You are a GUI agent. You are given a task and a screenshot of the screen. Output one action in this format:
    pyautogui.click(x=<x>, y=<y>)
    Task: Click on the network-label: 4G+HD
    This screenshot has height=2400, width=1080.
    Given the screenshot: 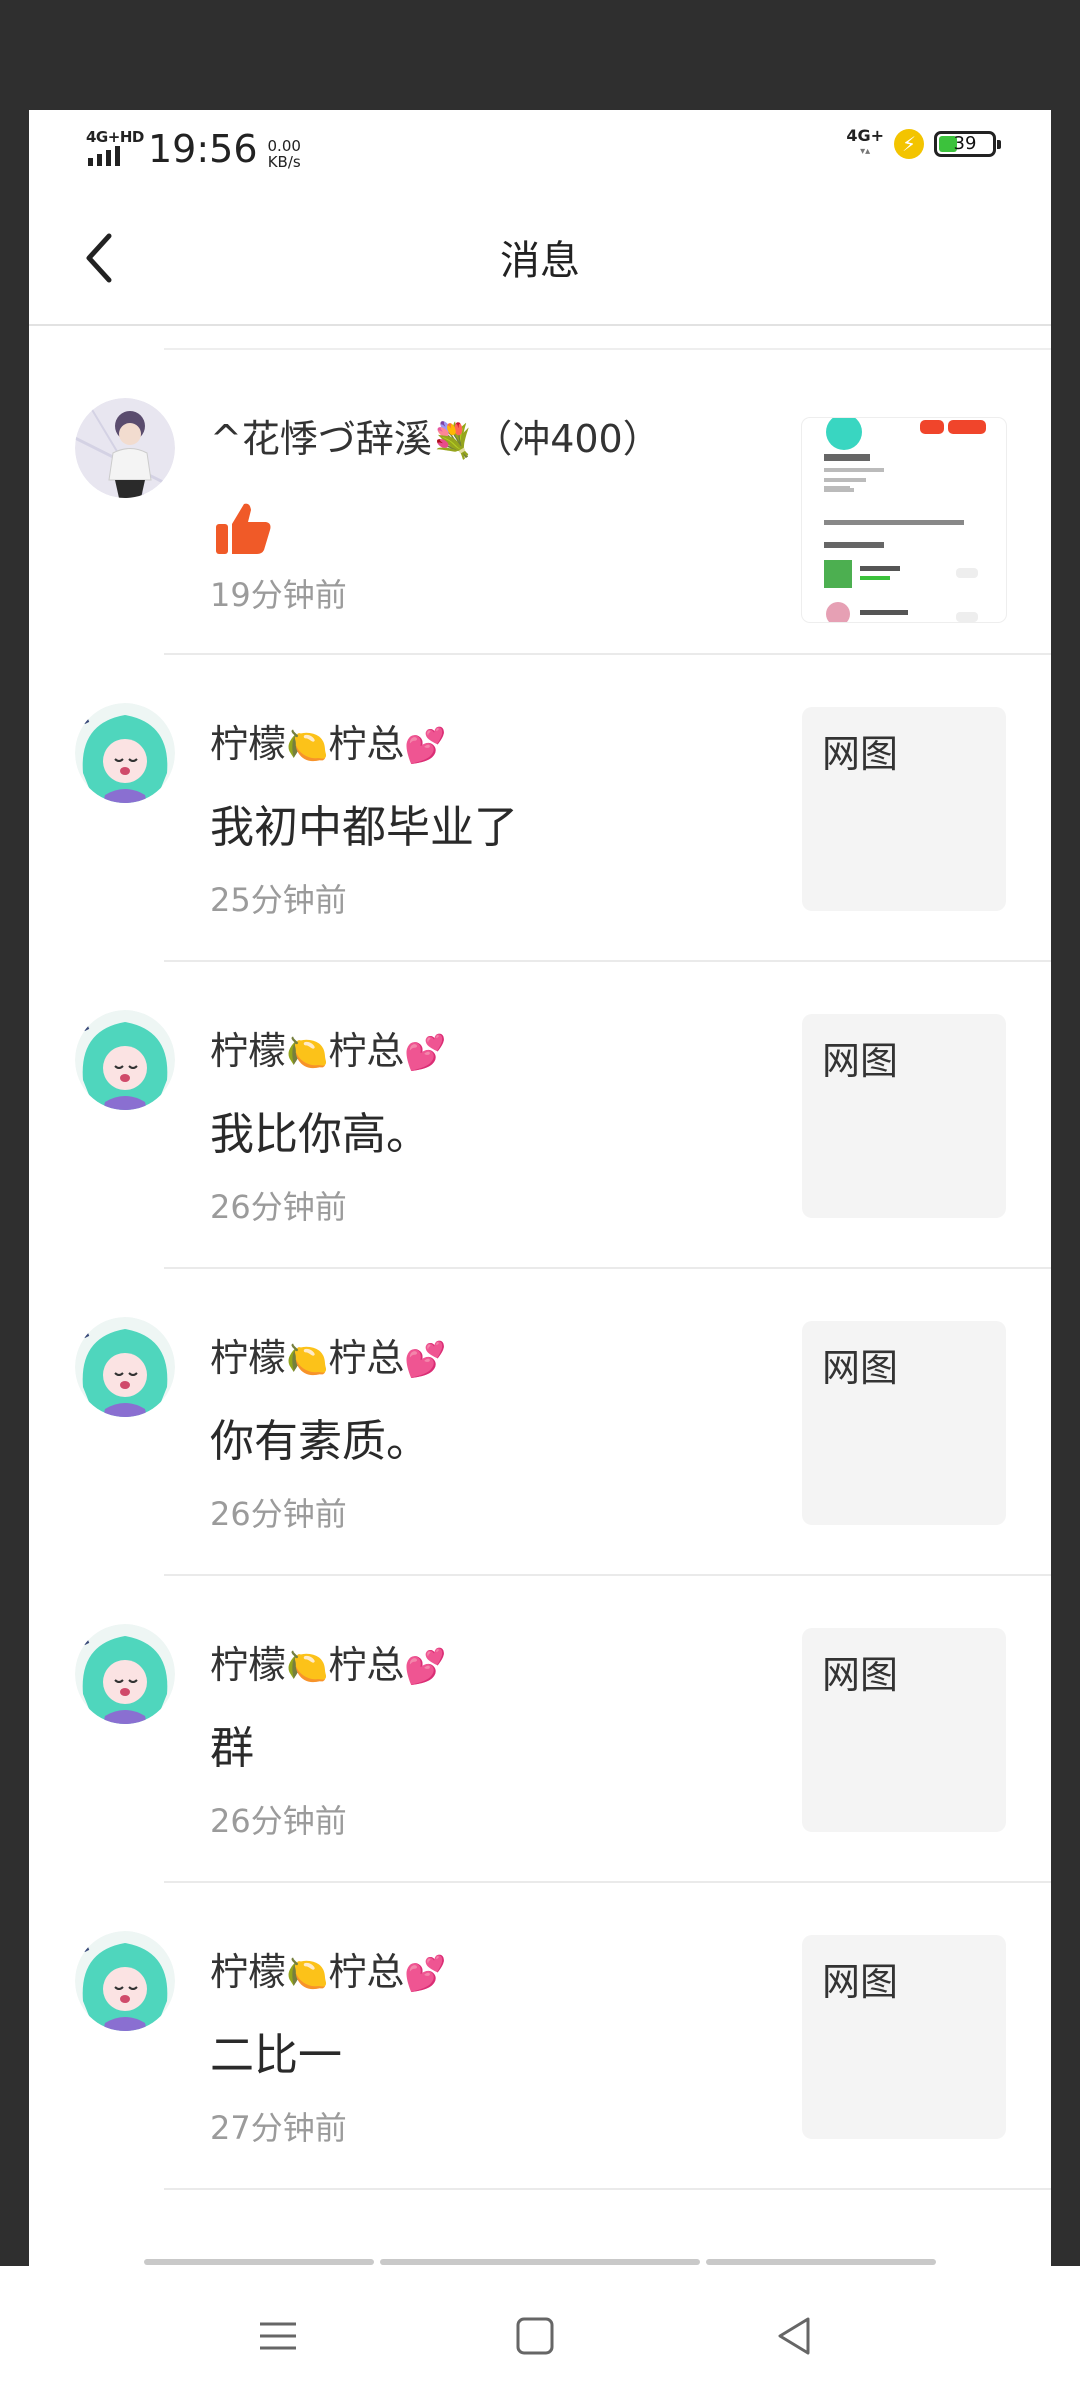 What is the action you would take?
    pyautogui.click(x=115, y=137)
    